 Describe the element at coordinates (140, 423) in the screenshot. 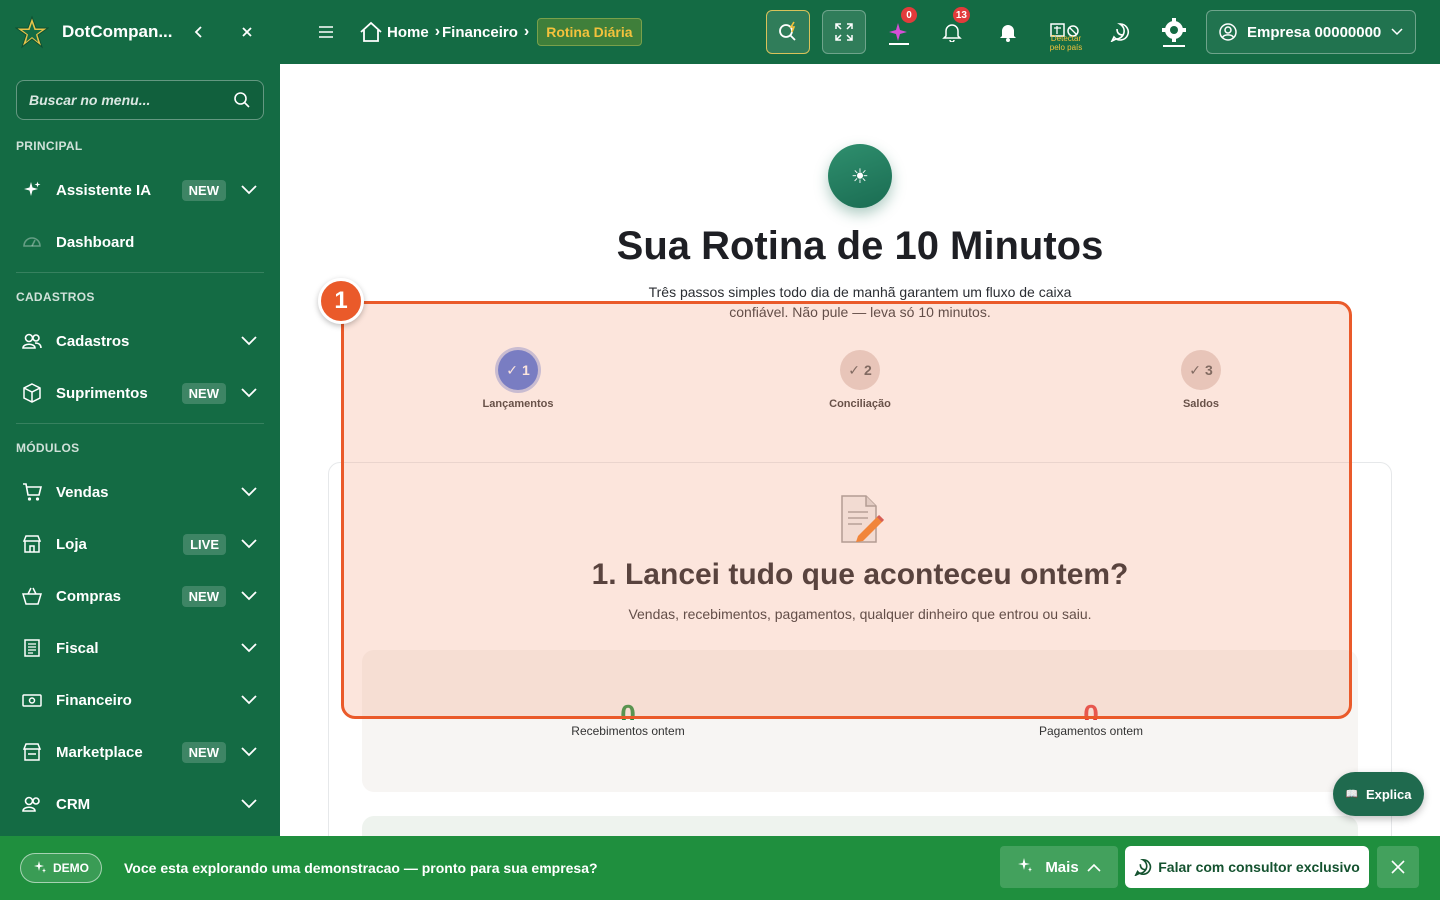

I see `divider` at that location.